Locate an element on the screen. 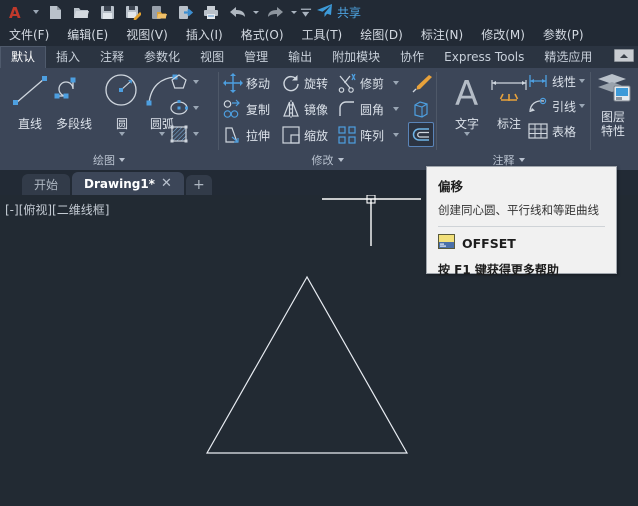 The height and width of the screenshot is (506, 638). export-icon is located at coordinates (185, 12).